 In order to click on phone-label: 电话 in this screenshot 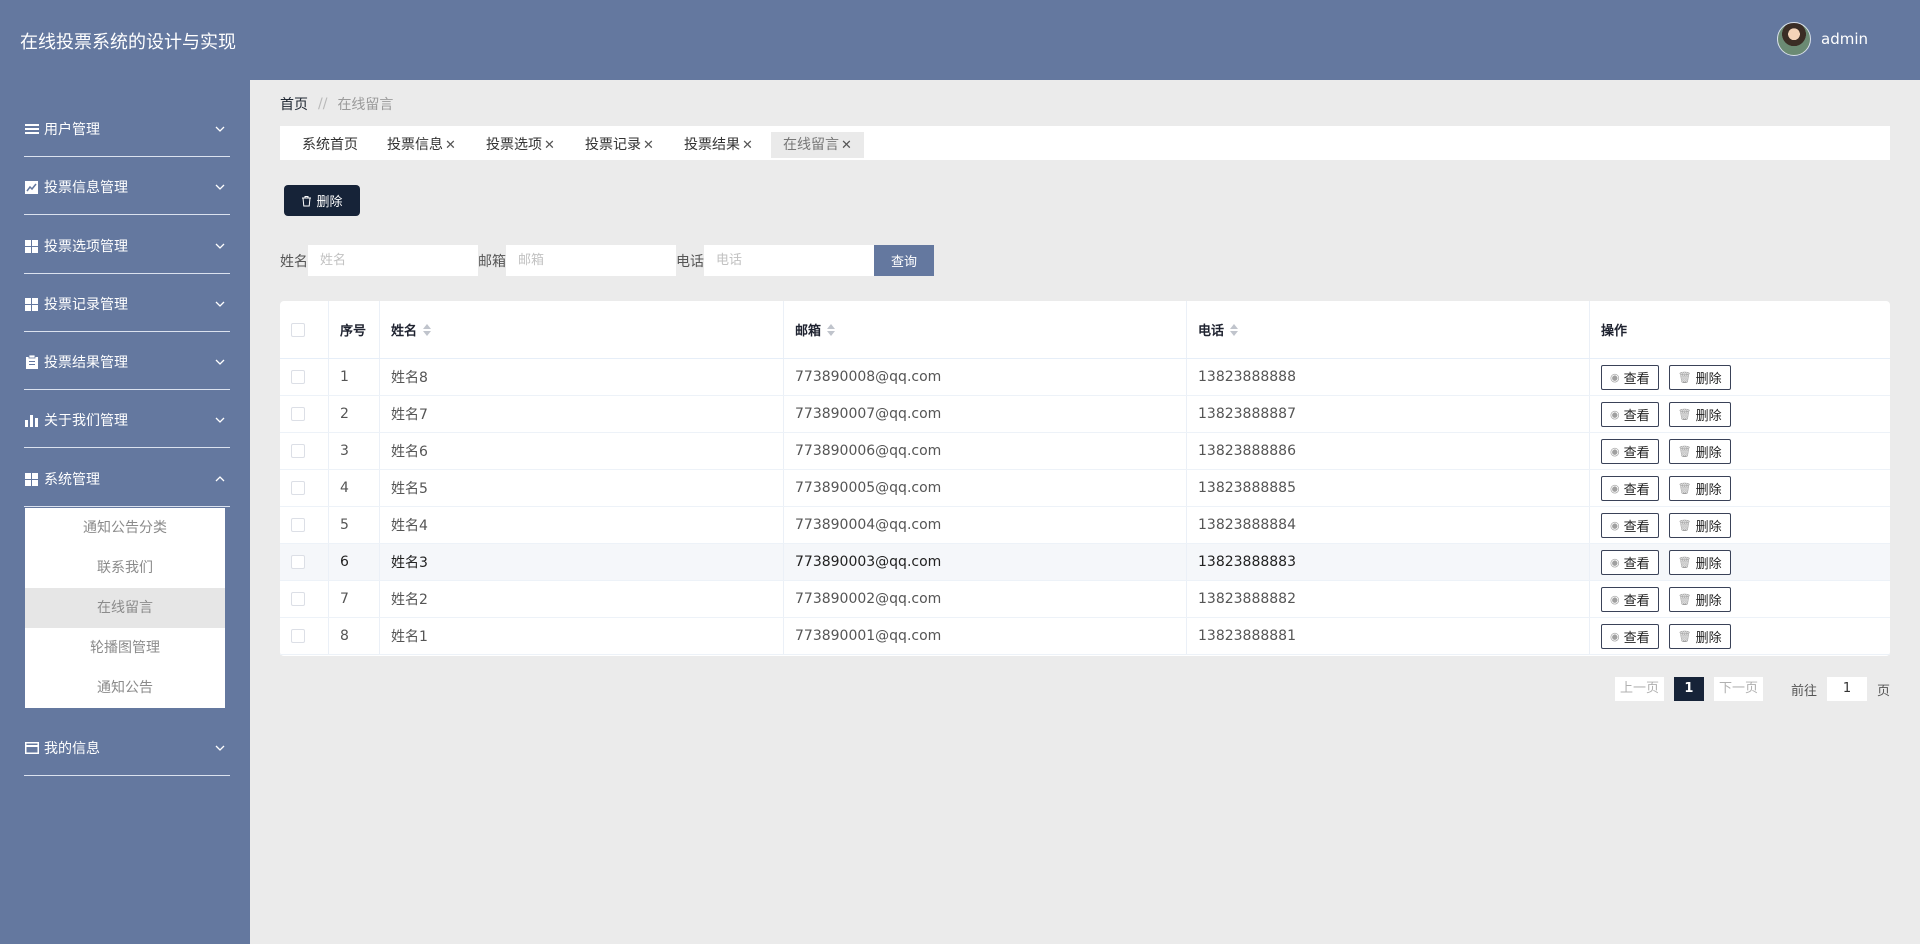, I will do `click(690, 261)`.